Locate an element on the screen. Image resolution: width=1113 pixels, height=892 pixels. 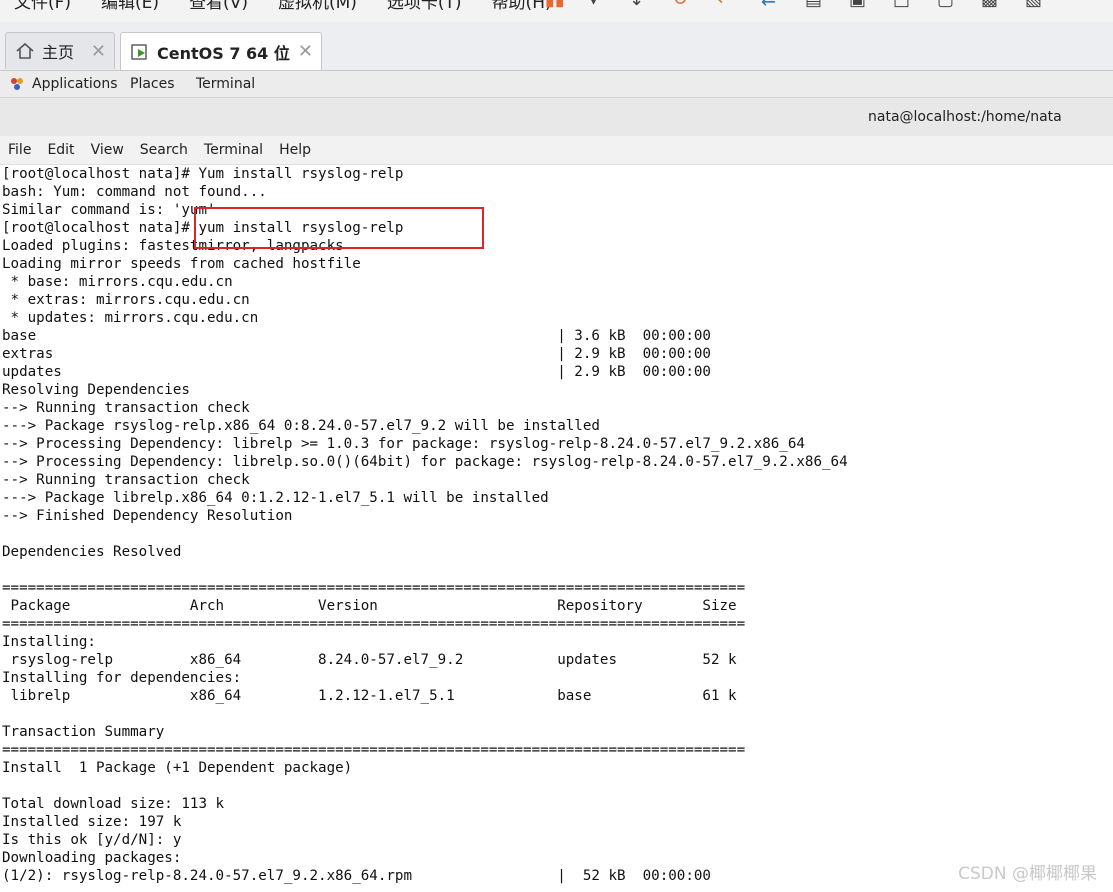
snapshot-icon: ↺ is located at coordinates (685, 4).